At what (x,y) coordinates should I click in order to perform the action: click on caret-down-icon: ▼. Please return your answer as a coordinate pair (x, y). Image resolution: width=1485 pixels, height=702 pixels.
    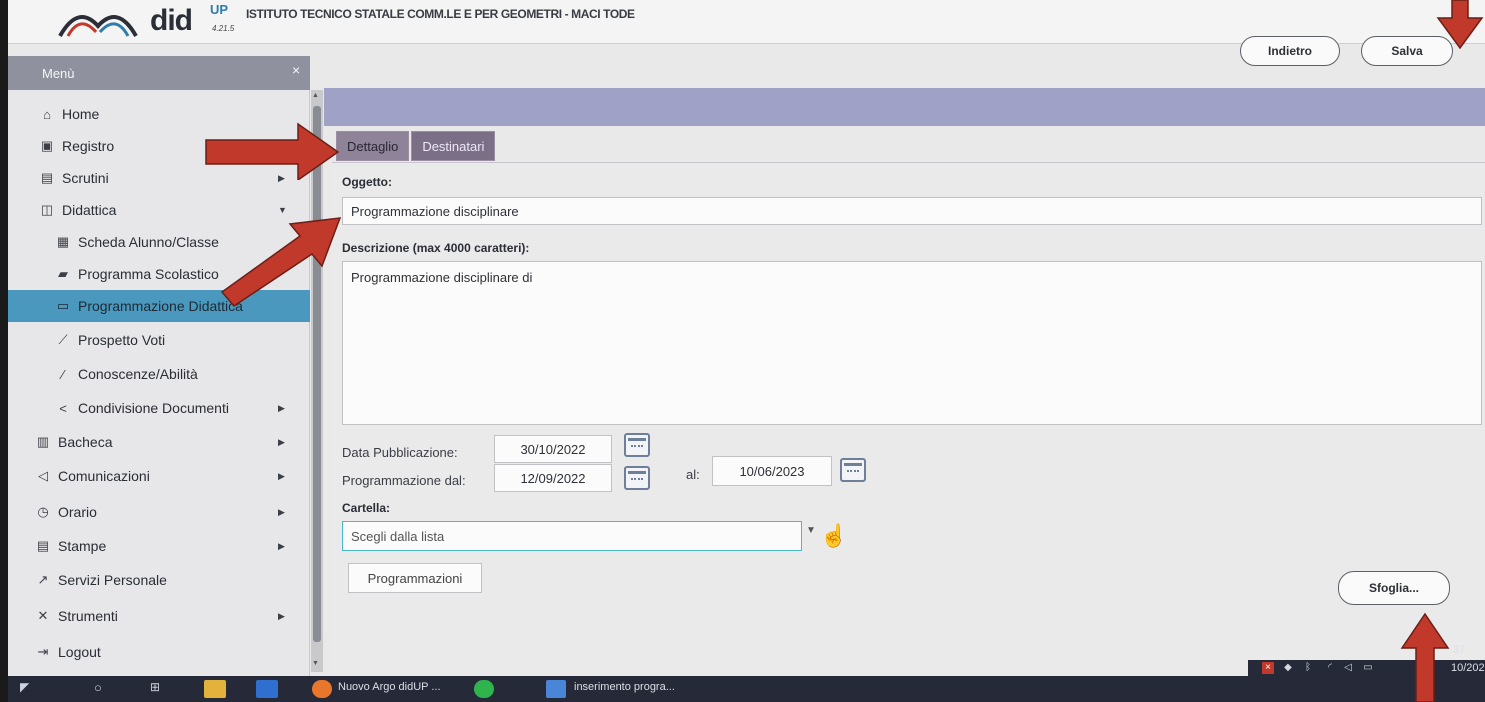
    Looking at the image, I should click on (282, 210).